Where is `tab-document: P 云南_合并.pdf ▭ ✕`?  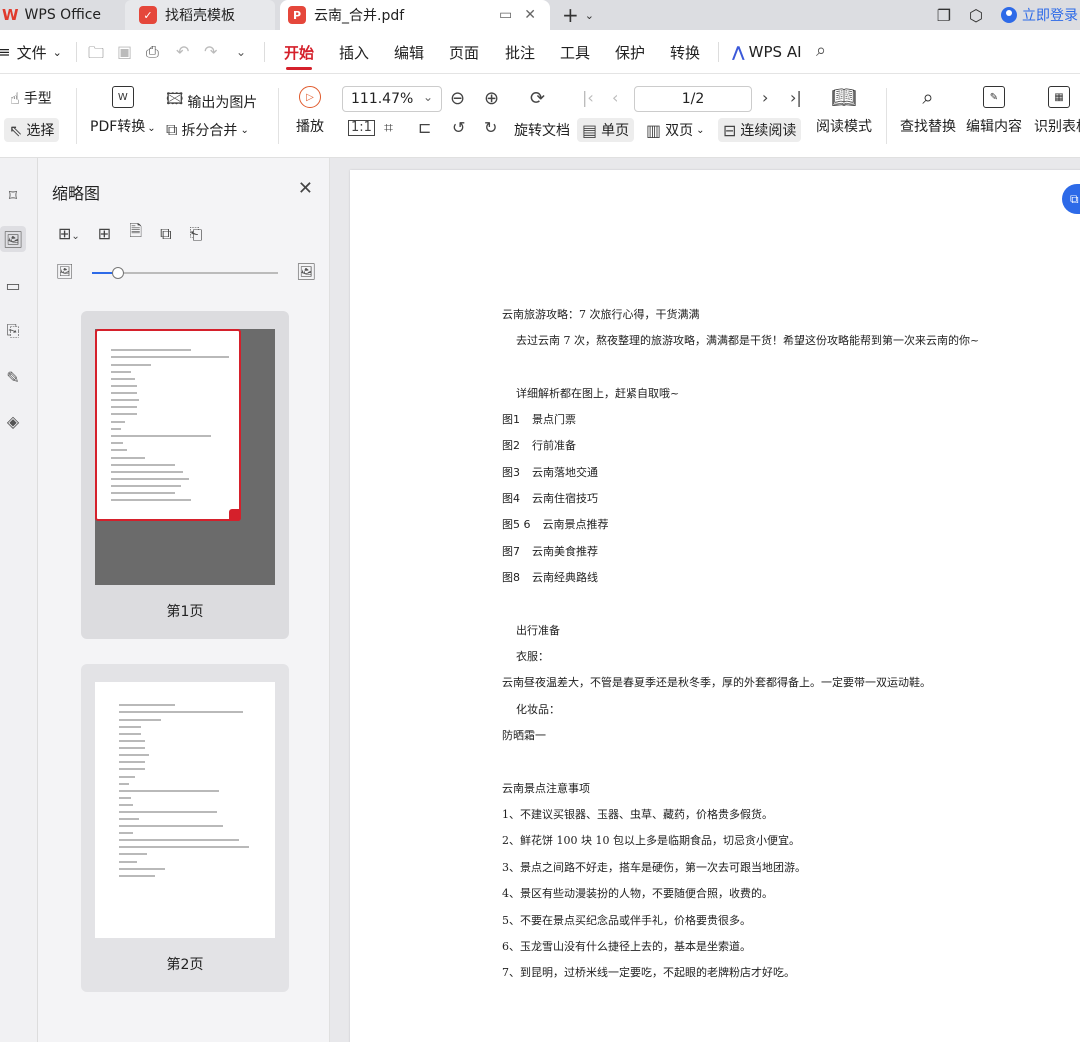
tab-document: P 云南_合并.pdf ▭ ✕ is located at coordinates (415, 15).